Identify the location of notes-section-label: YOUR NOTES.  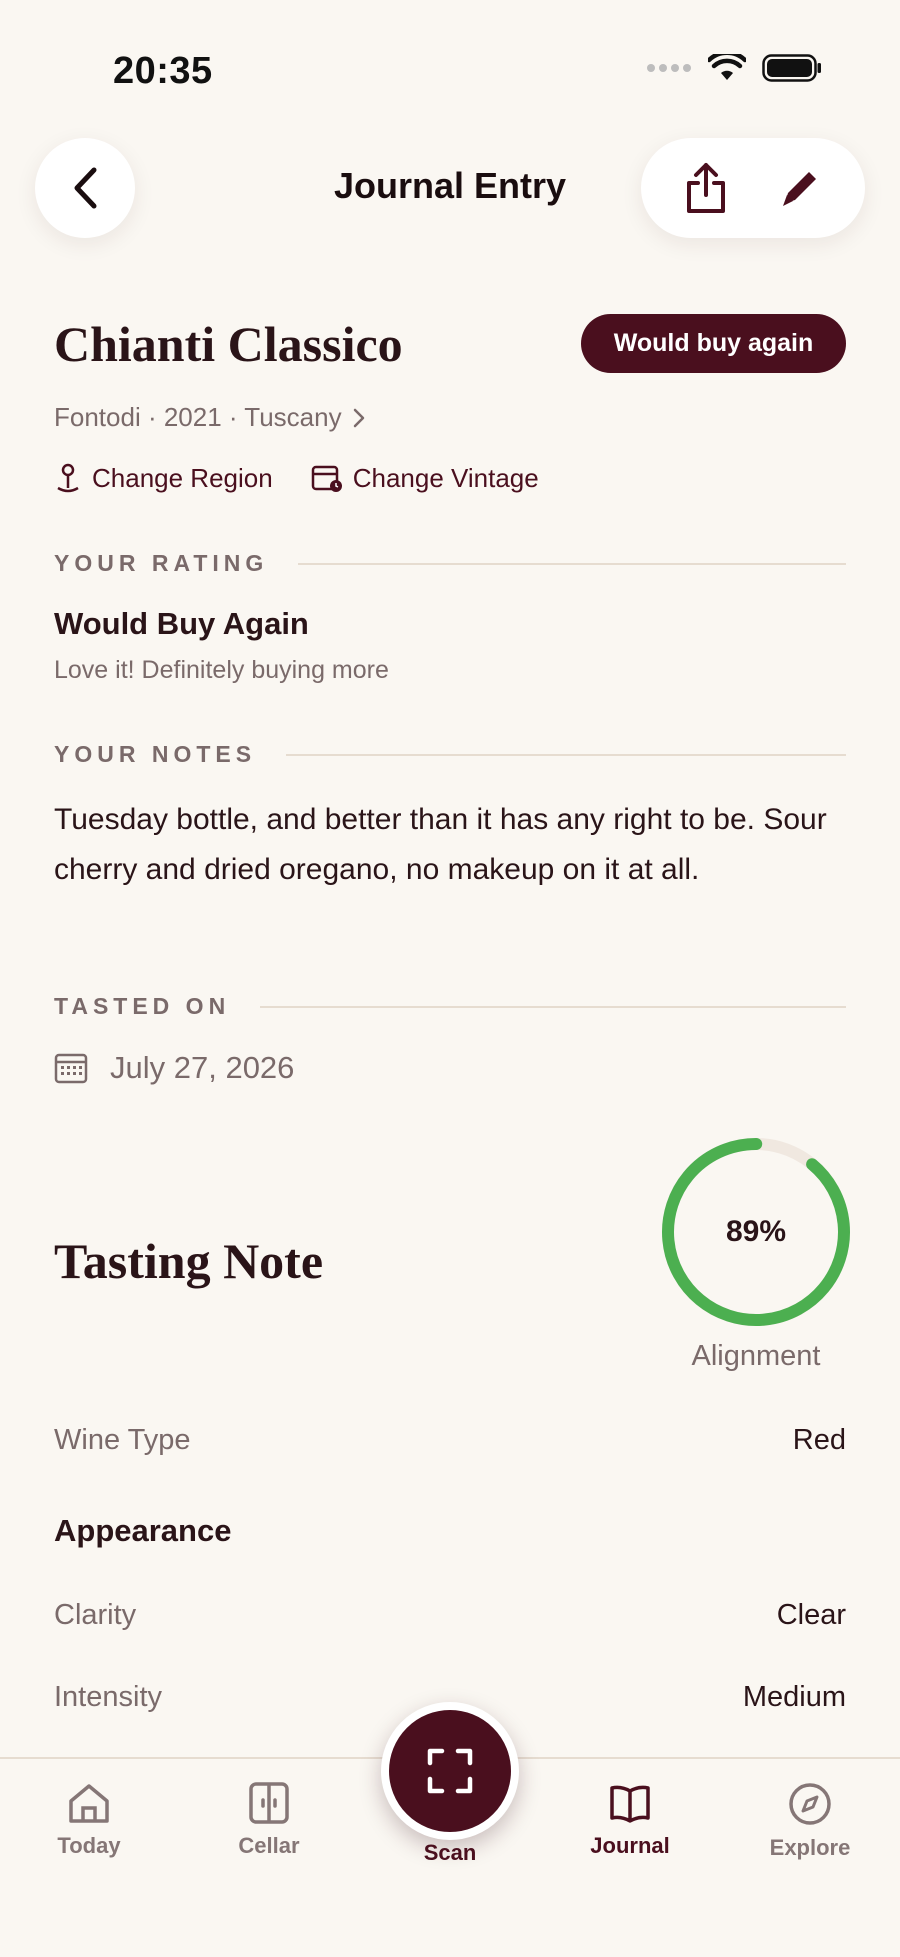
(155, 754).